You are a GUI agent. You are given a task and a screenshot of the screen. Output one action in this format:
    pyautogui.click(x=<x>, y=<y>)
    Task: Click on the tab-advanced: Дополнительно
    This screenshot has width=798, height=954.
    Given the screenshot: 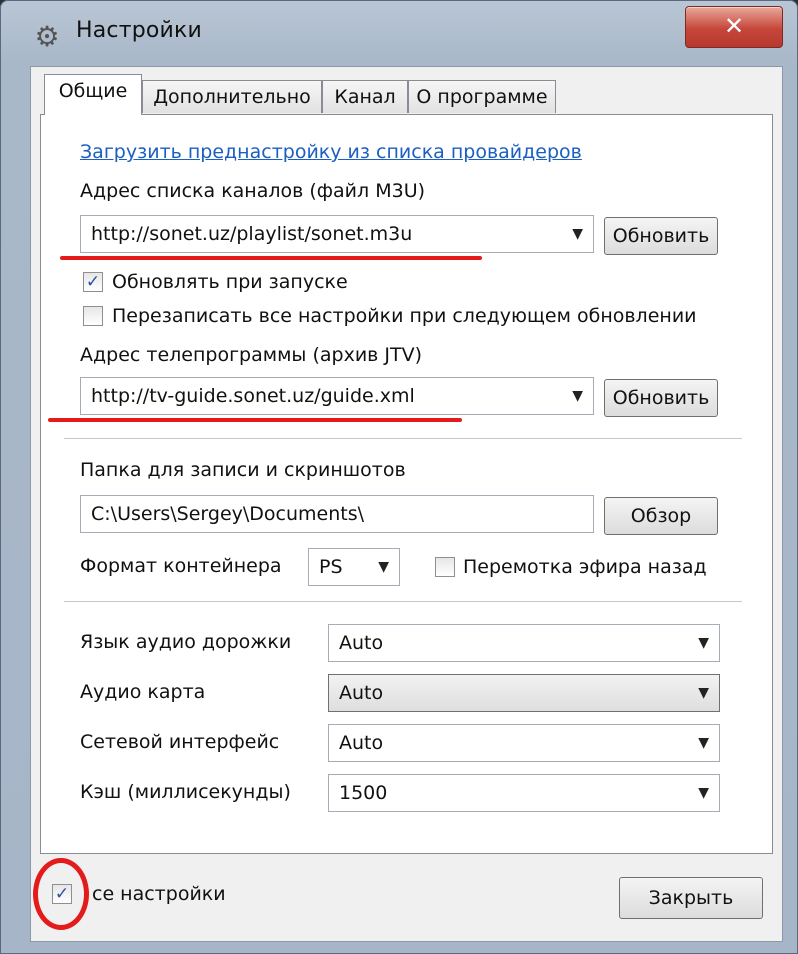 What is the action you would take?
    pyautogui.click(x=232, y=96)
    